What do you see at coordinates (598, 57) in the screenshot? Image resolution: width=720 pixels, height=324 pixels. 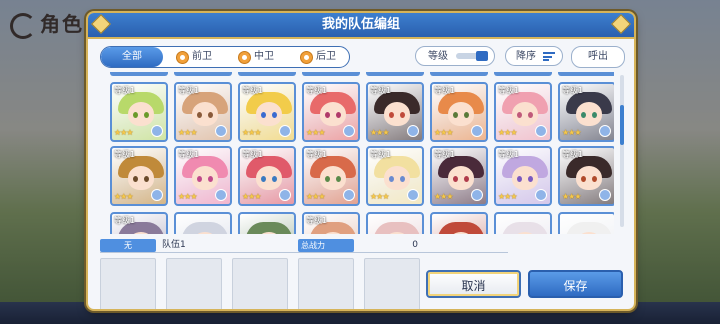 I see `call-button: 呼出` at bounding box center [598, 57].